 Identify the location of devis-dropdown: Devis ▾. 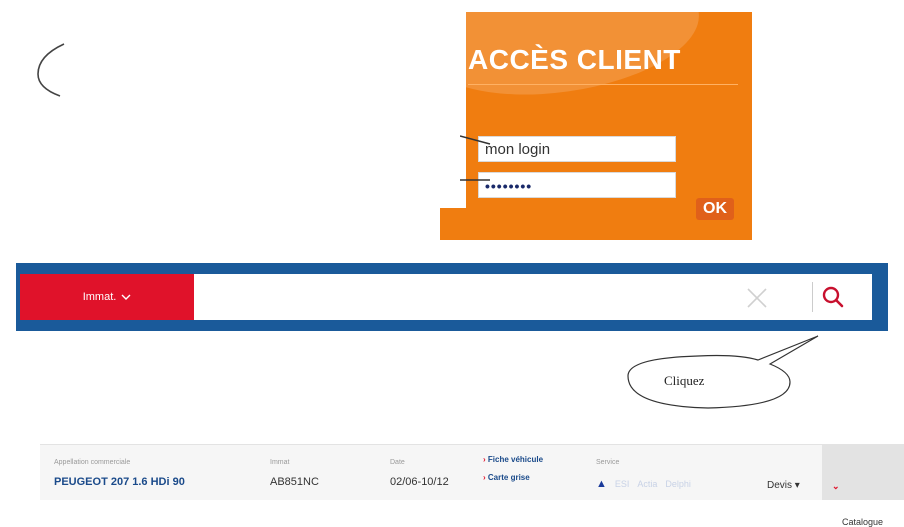
(783, 485).